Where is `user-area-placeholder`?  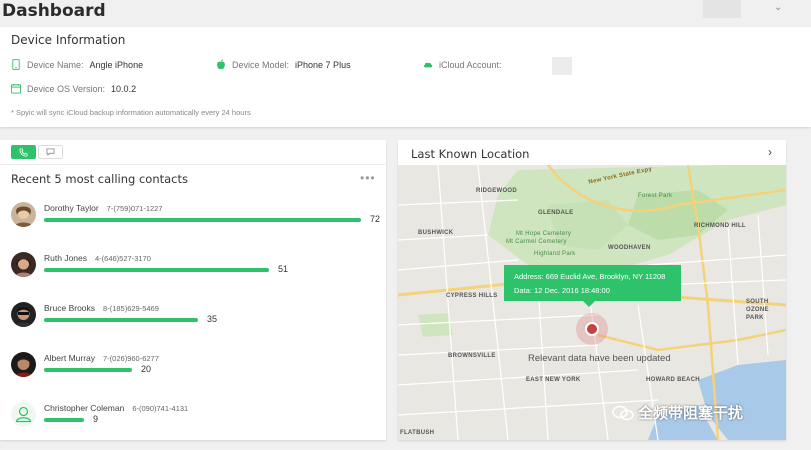
user-area-placeholder is located at coordinates (722, 9).